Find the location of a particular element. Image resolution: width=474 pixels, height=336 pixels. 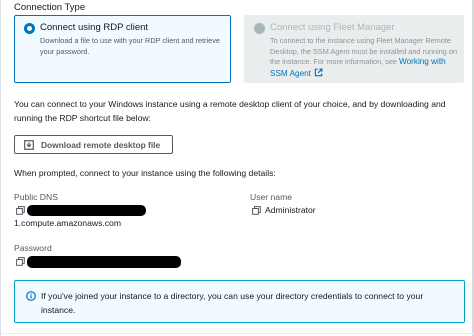

radio-fleet-manager-disabled is located at coordinates (259, 28).